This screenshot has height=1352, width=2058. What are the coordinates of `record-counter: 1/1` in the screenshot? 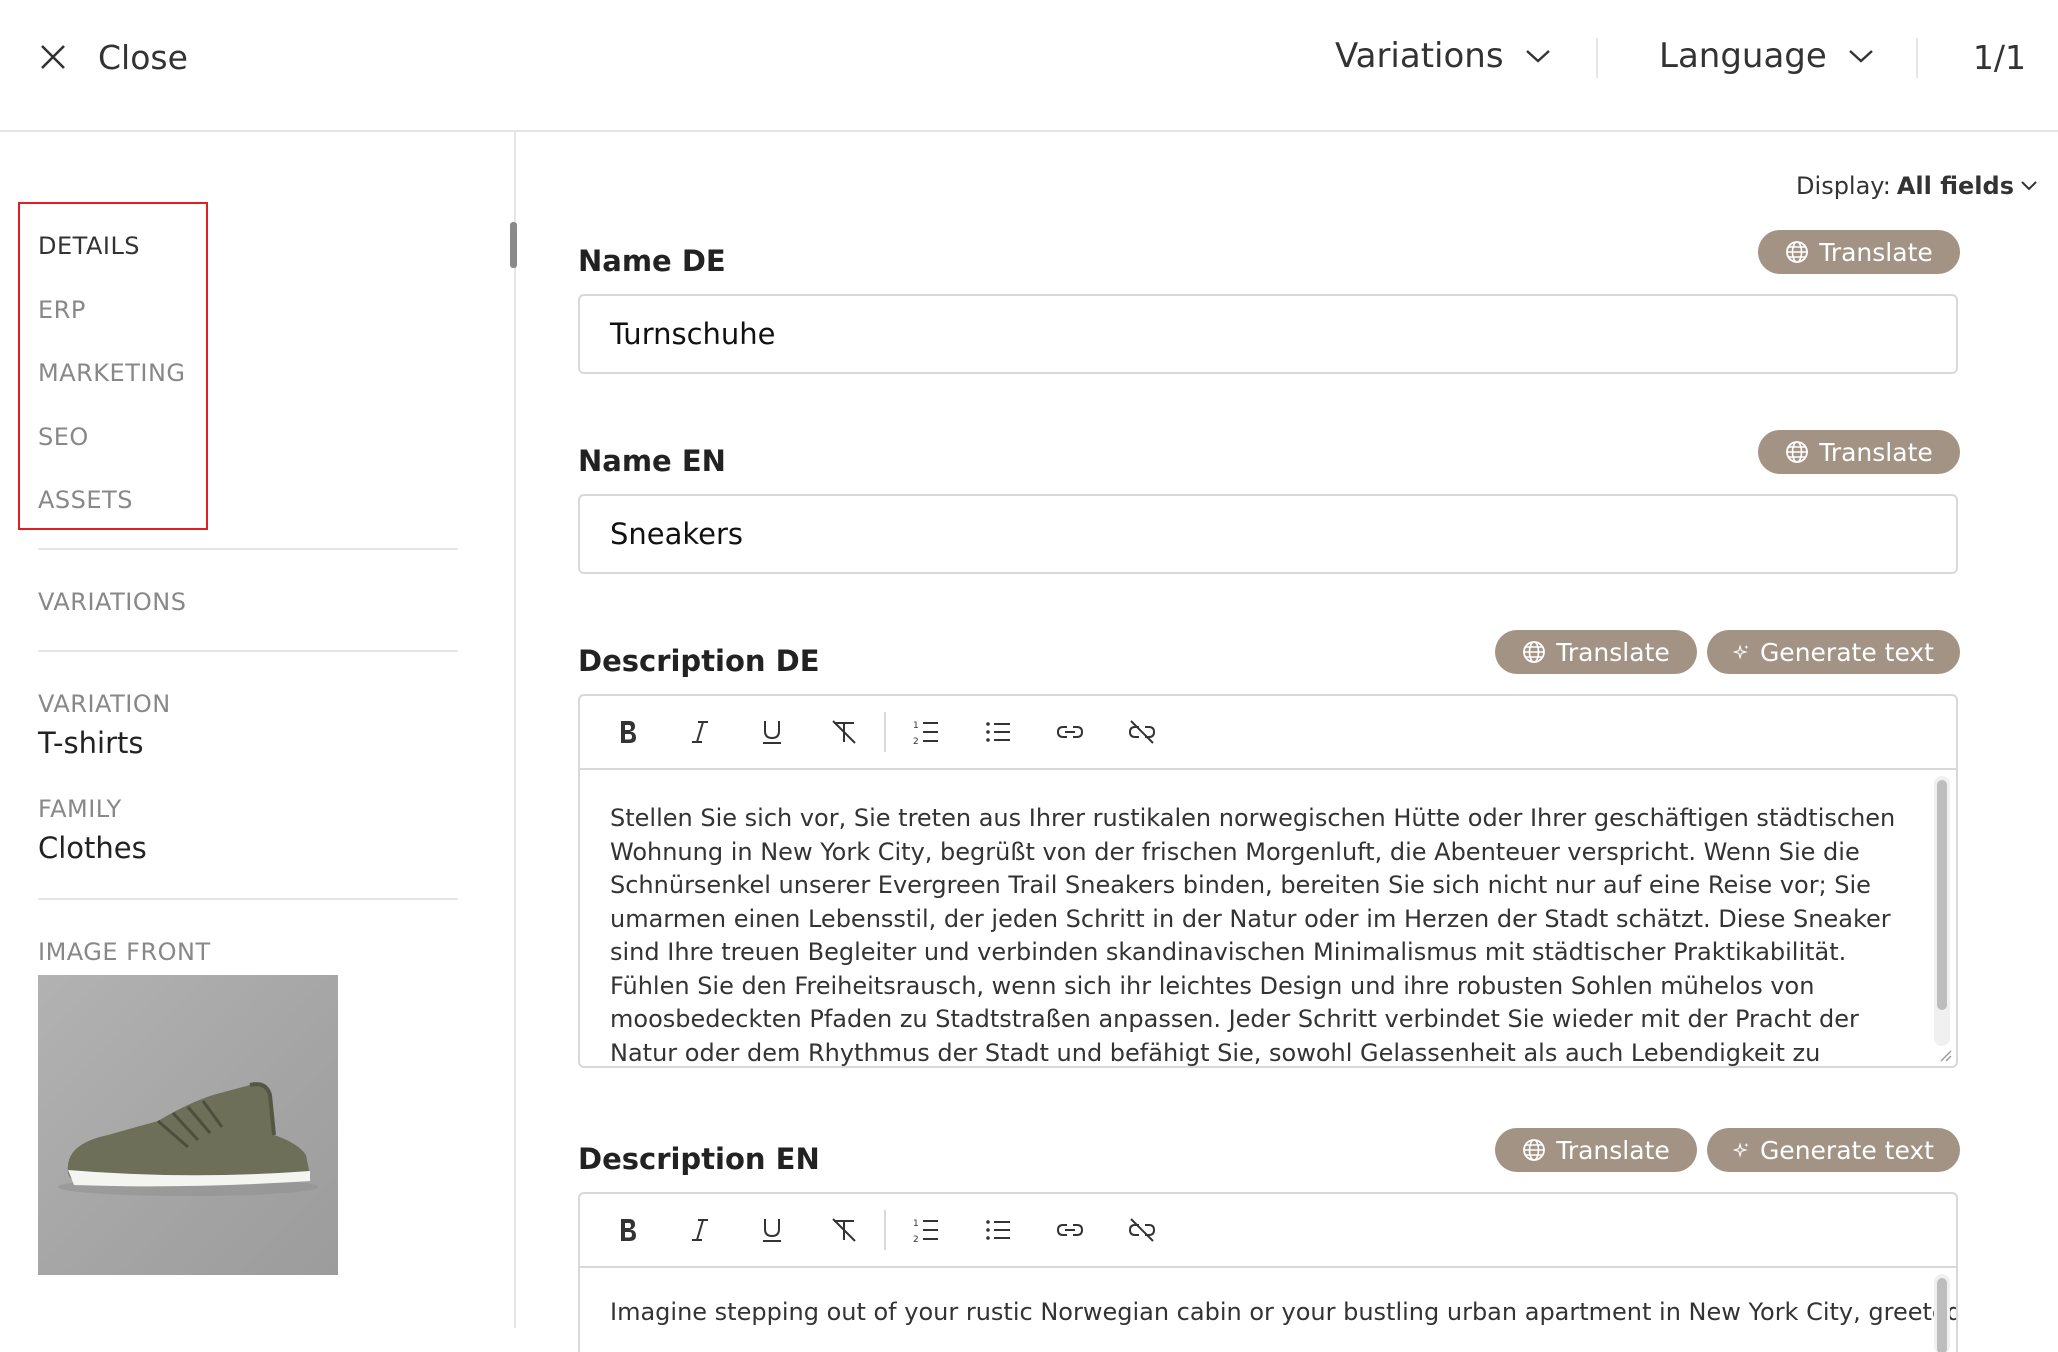 It's located at (1999, 57).